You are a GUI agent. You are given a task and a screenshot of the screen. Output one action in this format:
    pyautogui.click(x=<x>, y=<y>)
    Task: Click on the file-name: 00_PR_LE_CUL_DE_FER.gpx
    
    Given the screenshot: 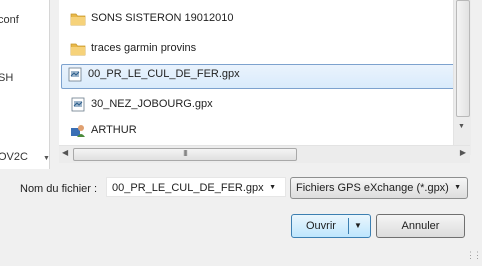 What is the action you would take?
    pyautogui.click(x=164, y=74)
    